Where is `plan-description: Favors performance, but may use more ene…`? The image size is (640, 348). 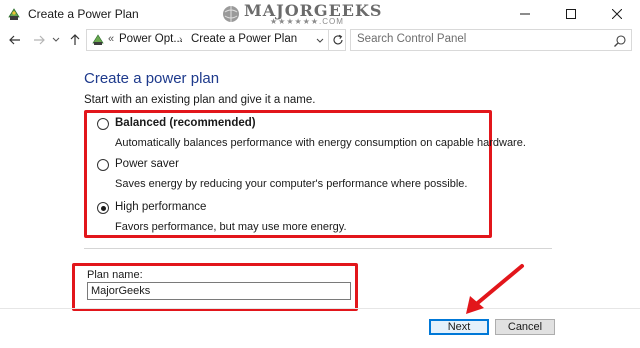
plan-description: Favors performance, but may use more ene… is located at coordinates (231, 227).